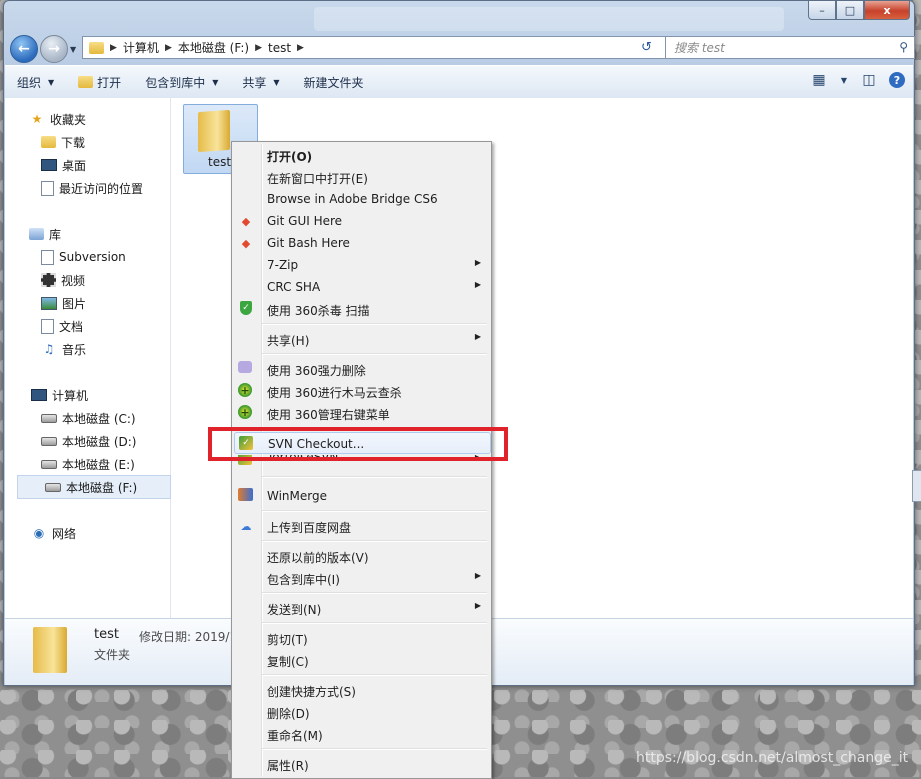 This screenshot has height=779, width=921. What do you see at coordinates (246, 308) in the screenshot?
I see `shield-icon: ✓` at bounding box center [246, 308].